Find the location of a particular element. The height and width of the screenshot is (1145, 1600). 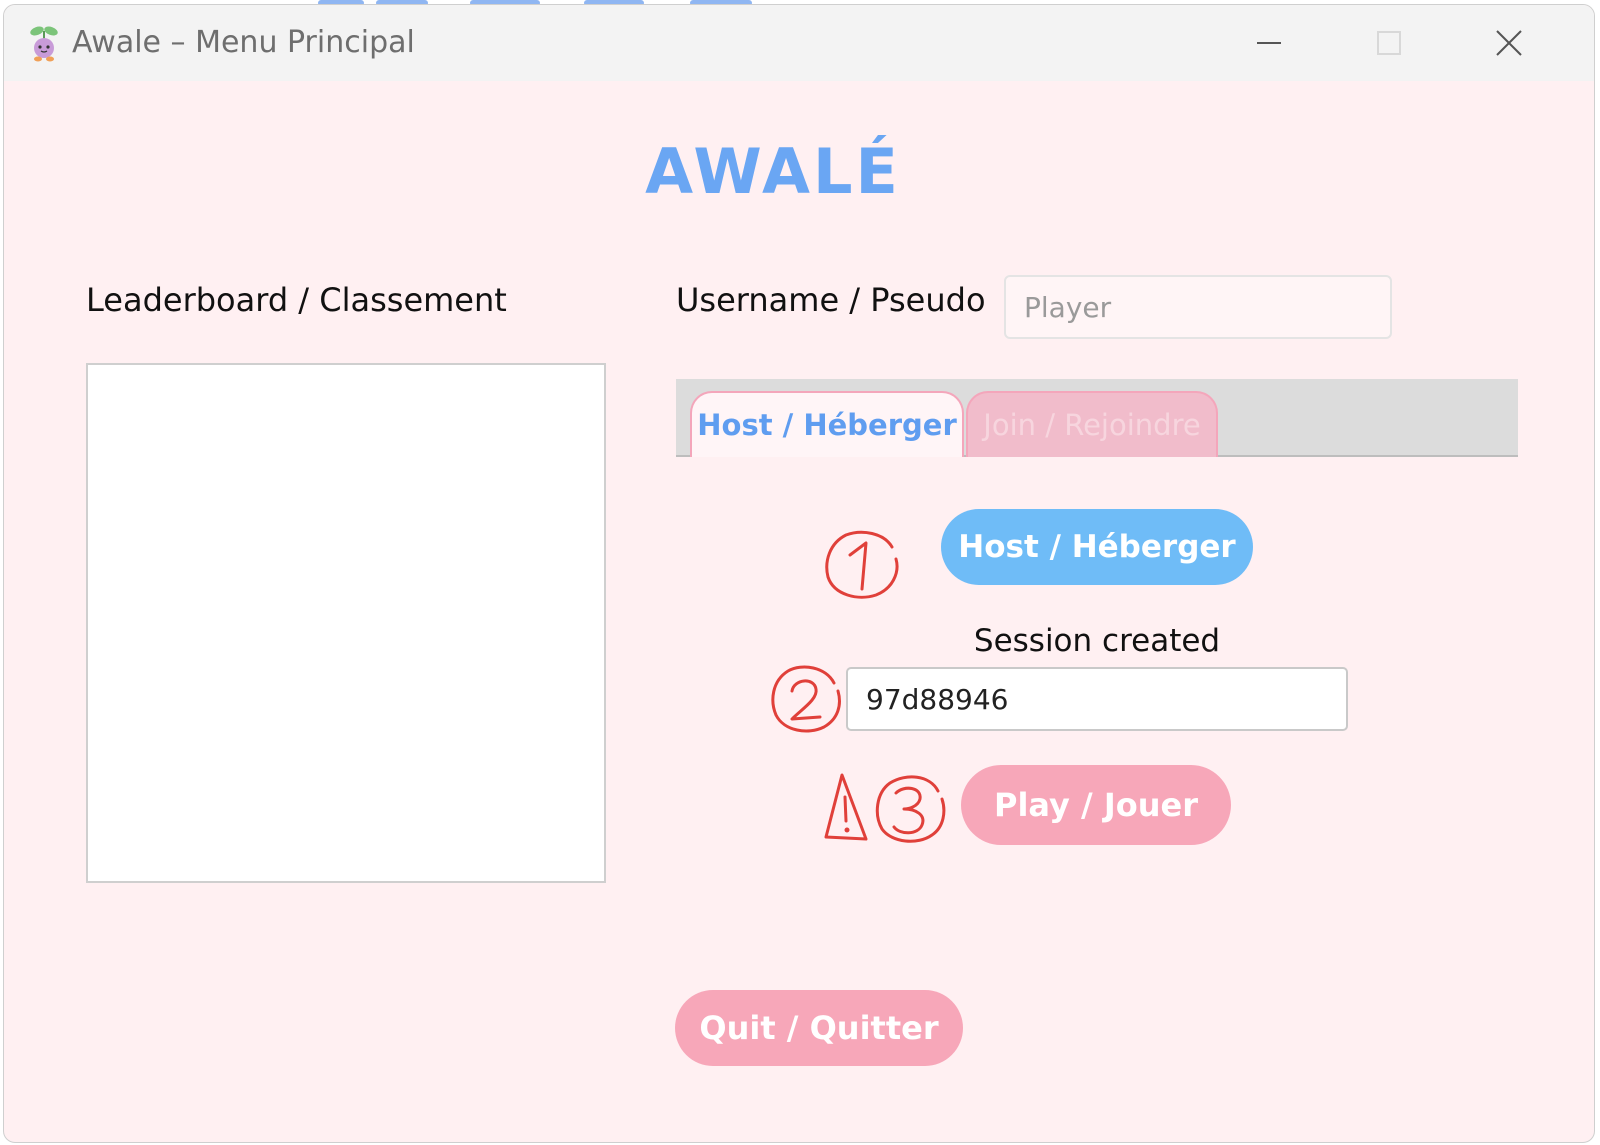

username-label: Username / Pseudo is located at coordinates (831, 300).